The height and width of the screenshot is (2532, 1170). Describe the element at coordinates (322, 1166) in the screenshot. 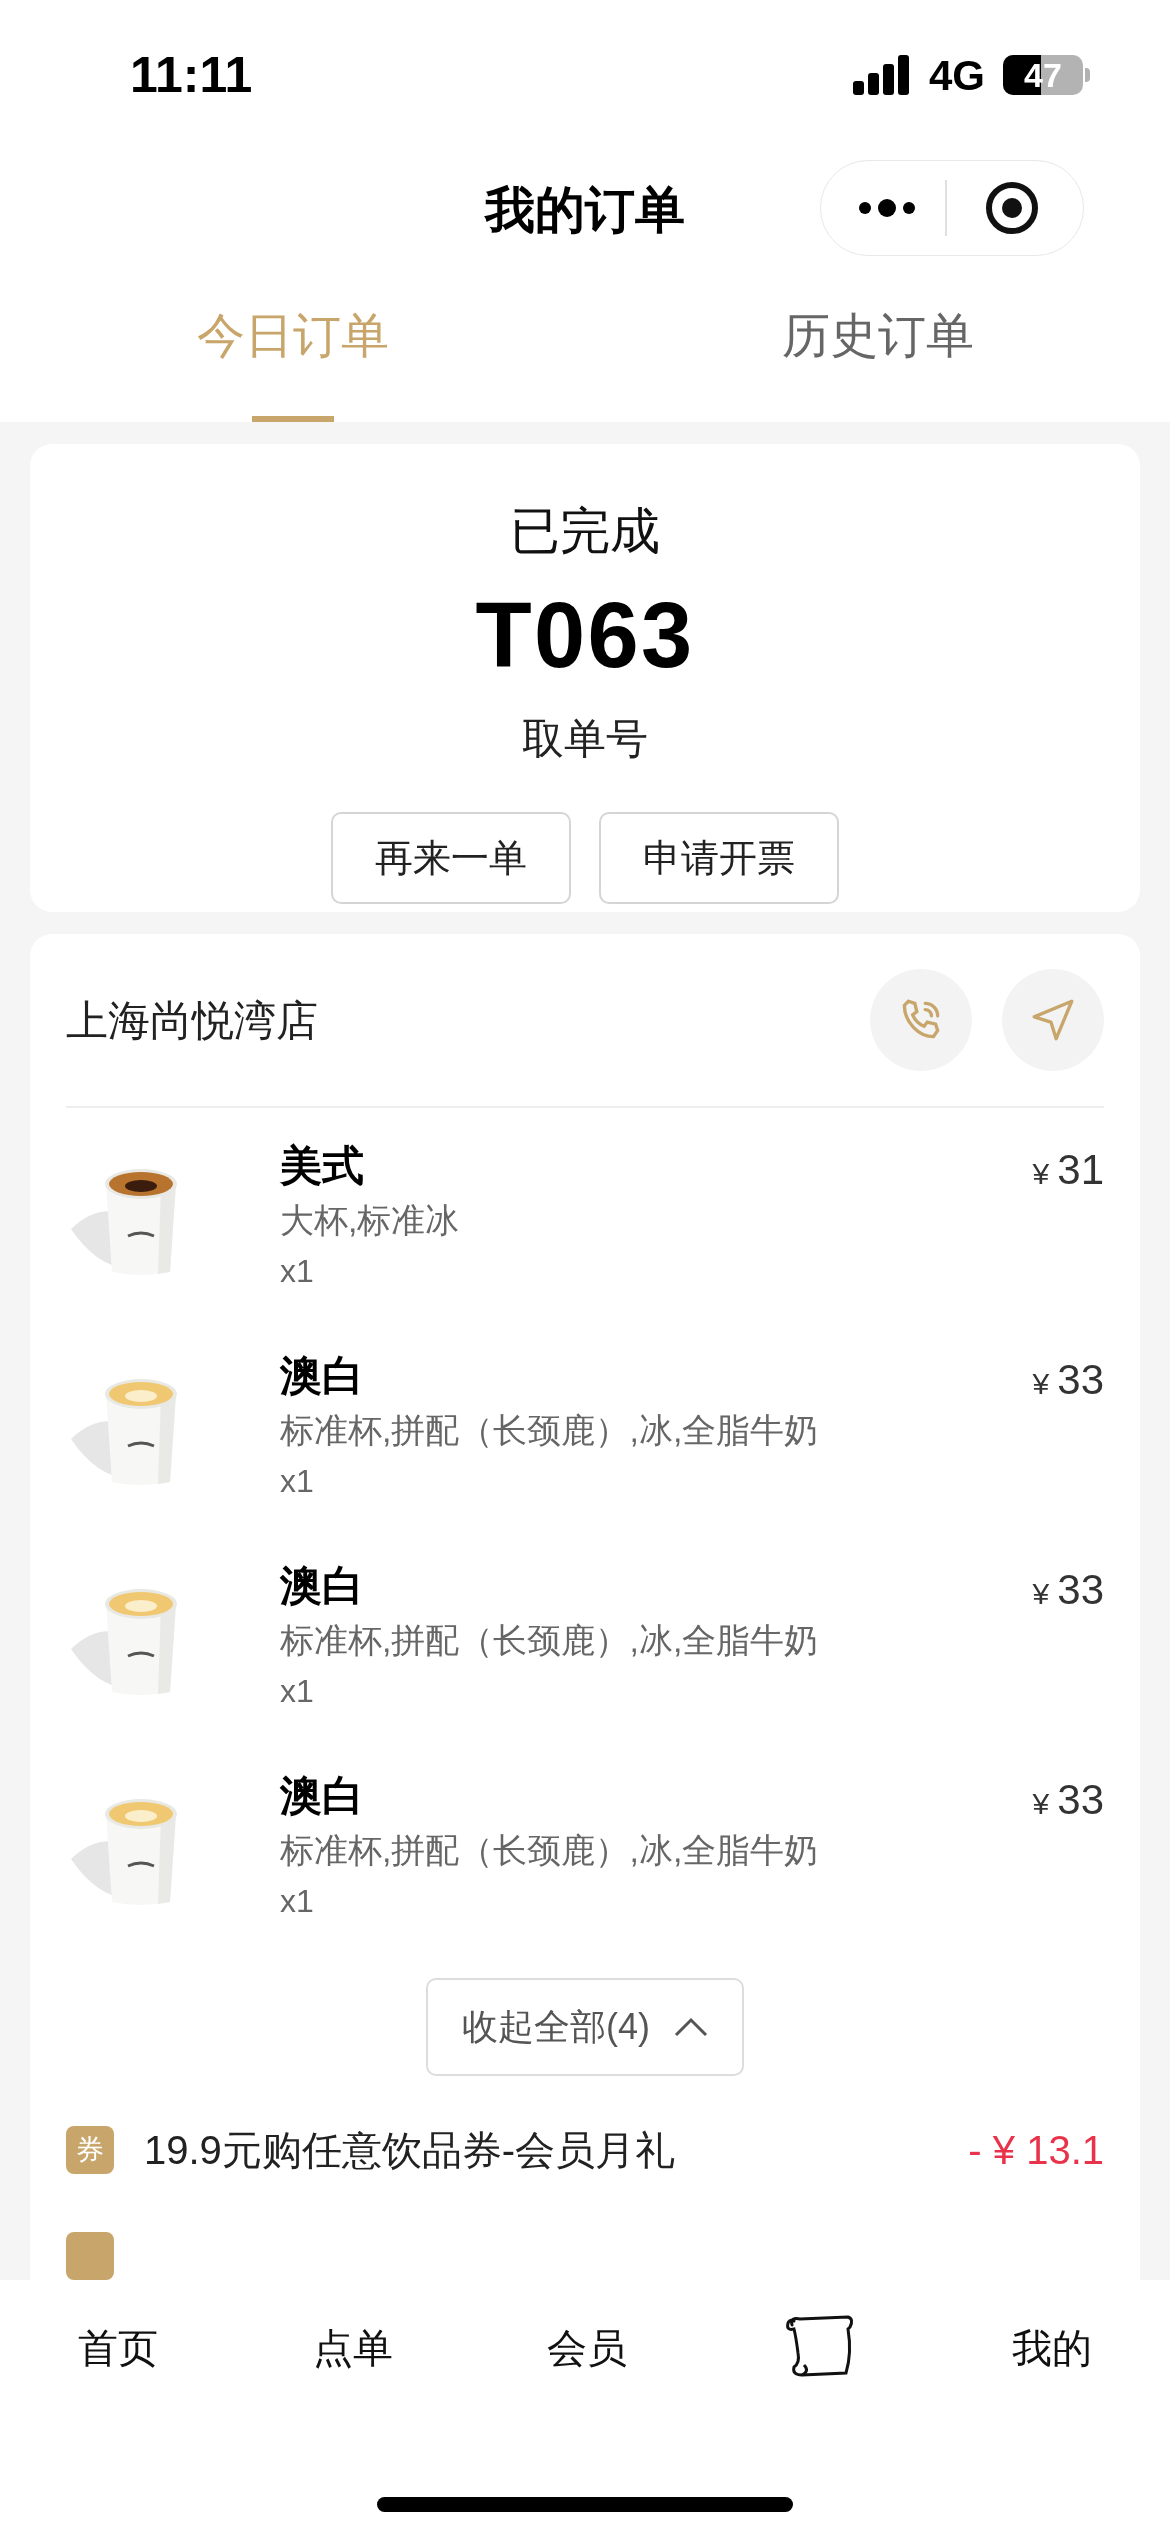

I see `item-name: 美式` at that location.